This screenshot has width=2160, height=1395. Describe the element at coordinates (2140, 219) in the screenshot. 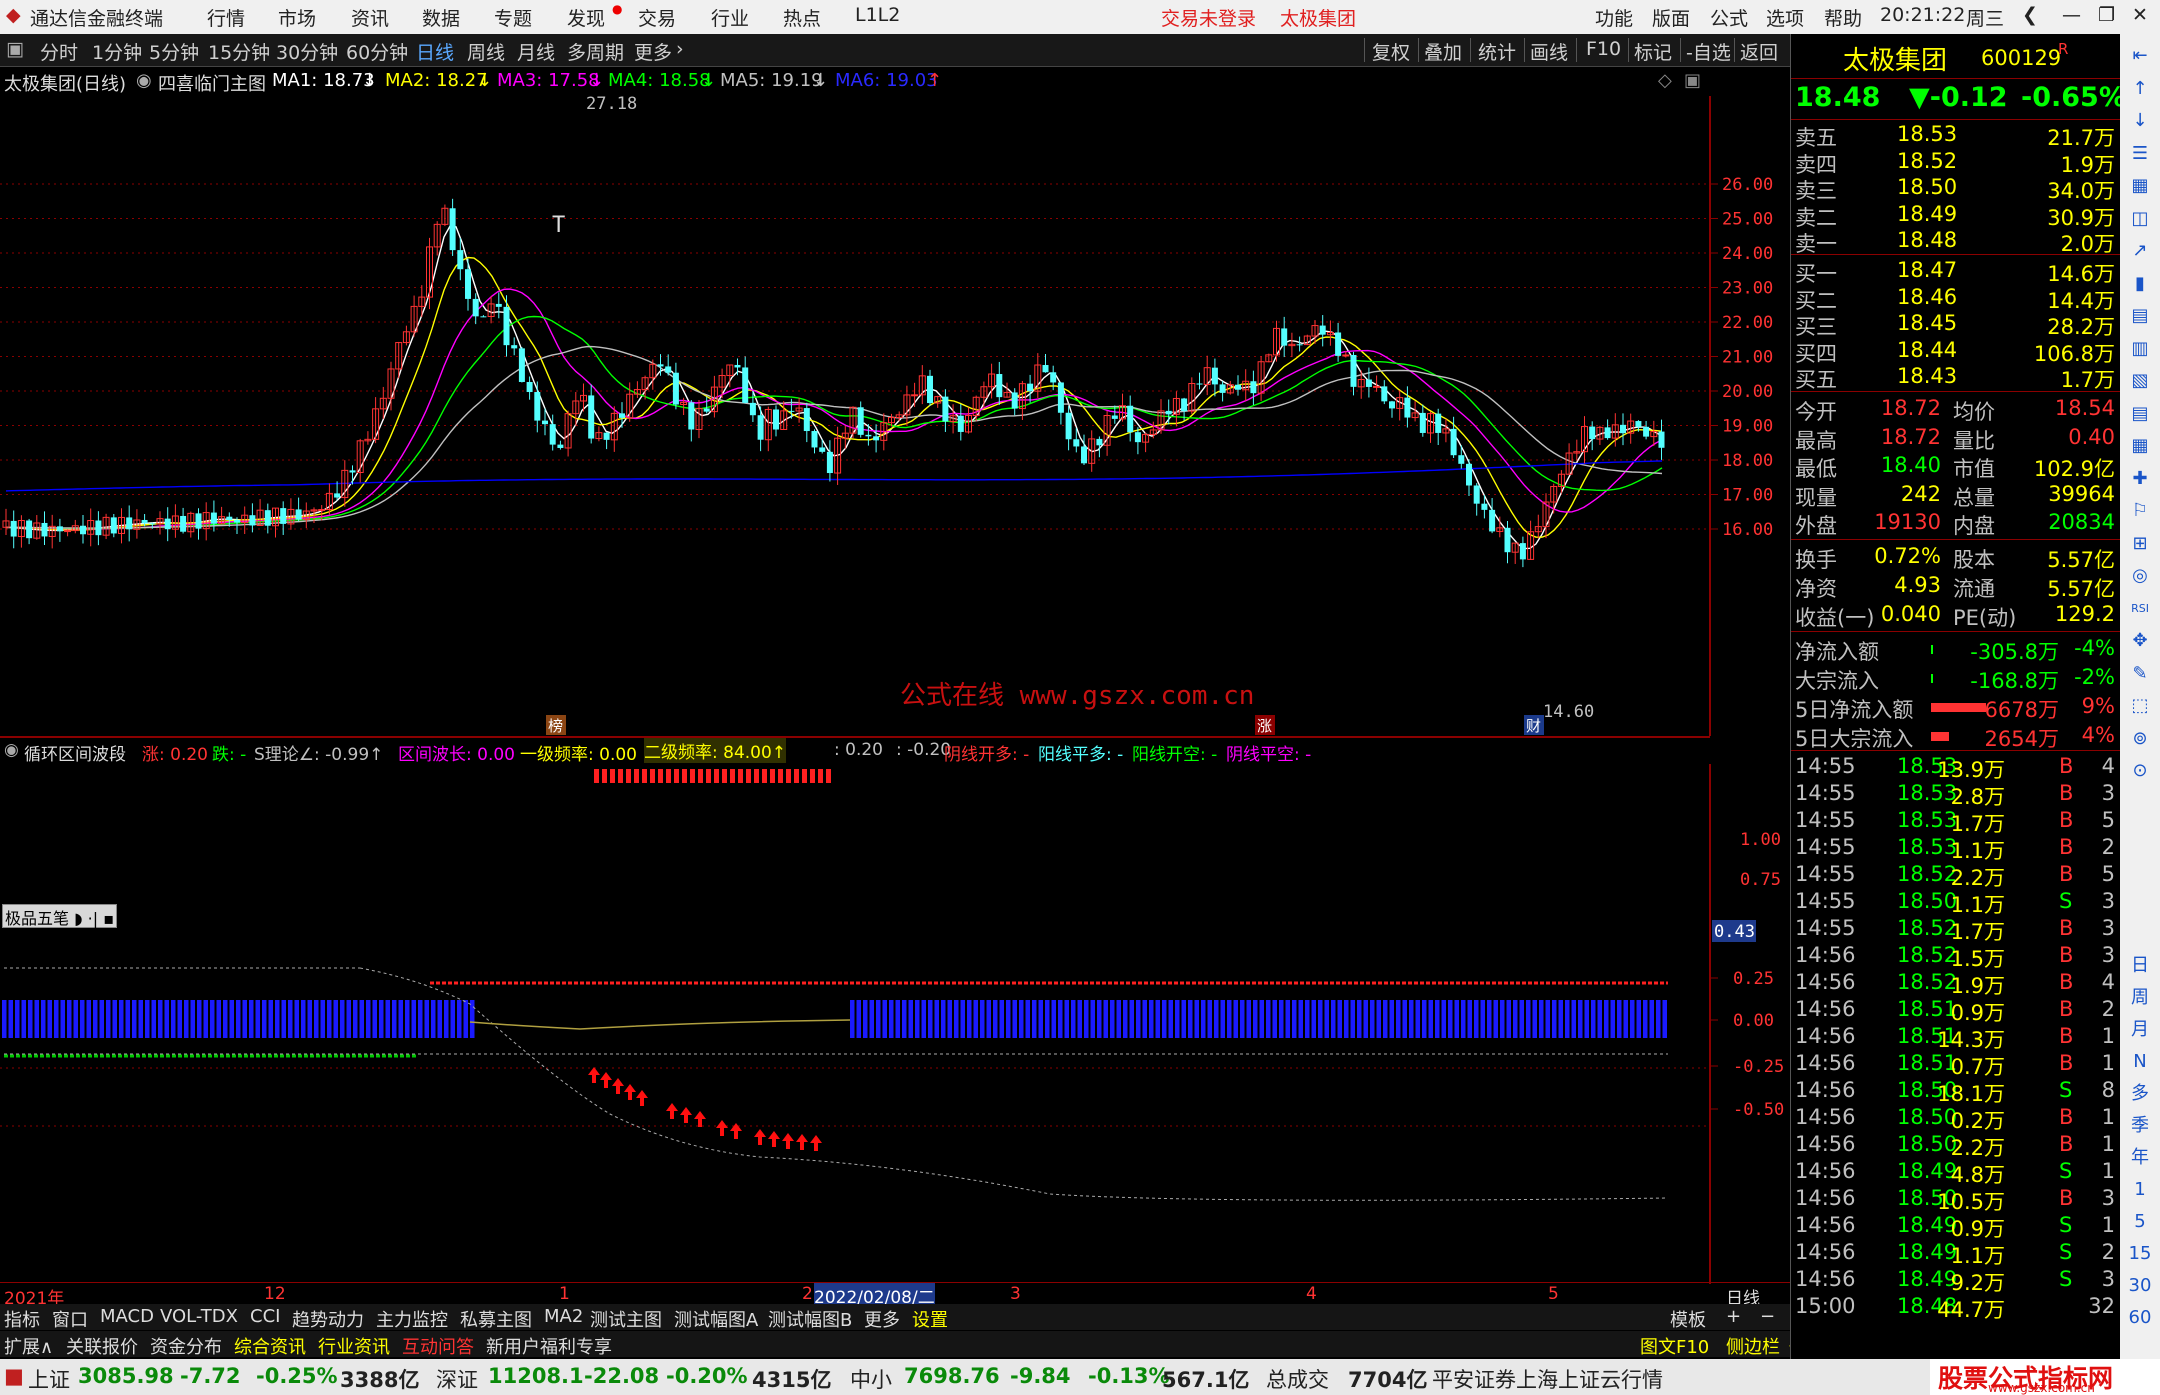

I see `panel-icon: ◫` at that location.